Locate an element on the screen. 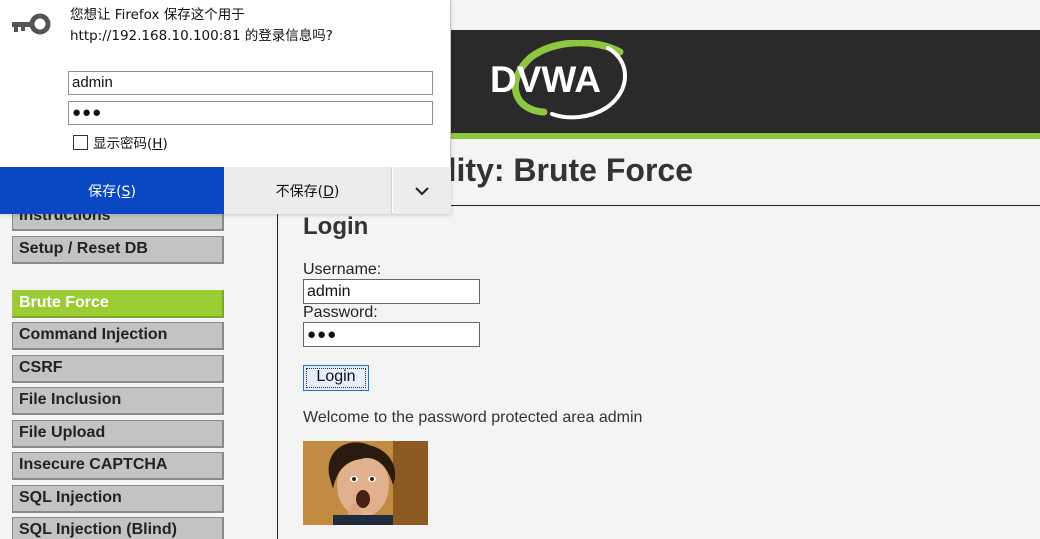 The width and height of the screenshot is (1040, 539). sidebar-item-label: SQL Injection (Blind) is located at coordinates (98, 529).